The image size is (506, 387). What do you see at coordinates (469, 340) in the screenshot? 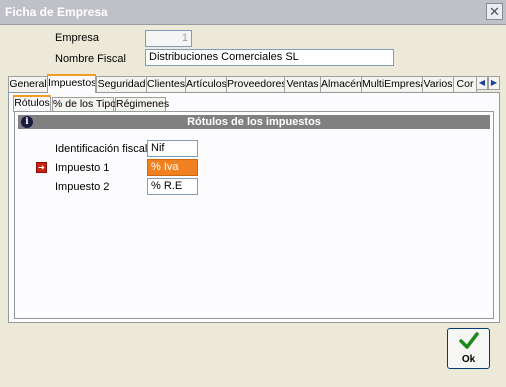
I see `checkmark-icon` at bounding box center [469, 340].